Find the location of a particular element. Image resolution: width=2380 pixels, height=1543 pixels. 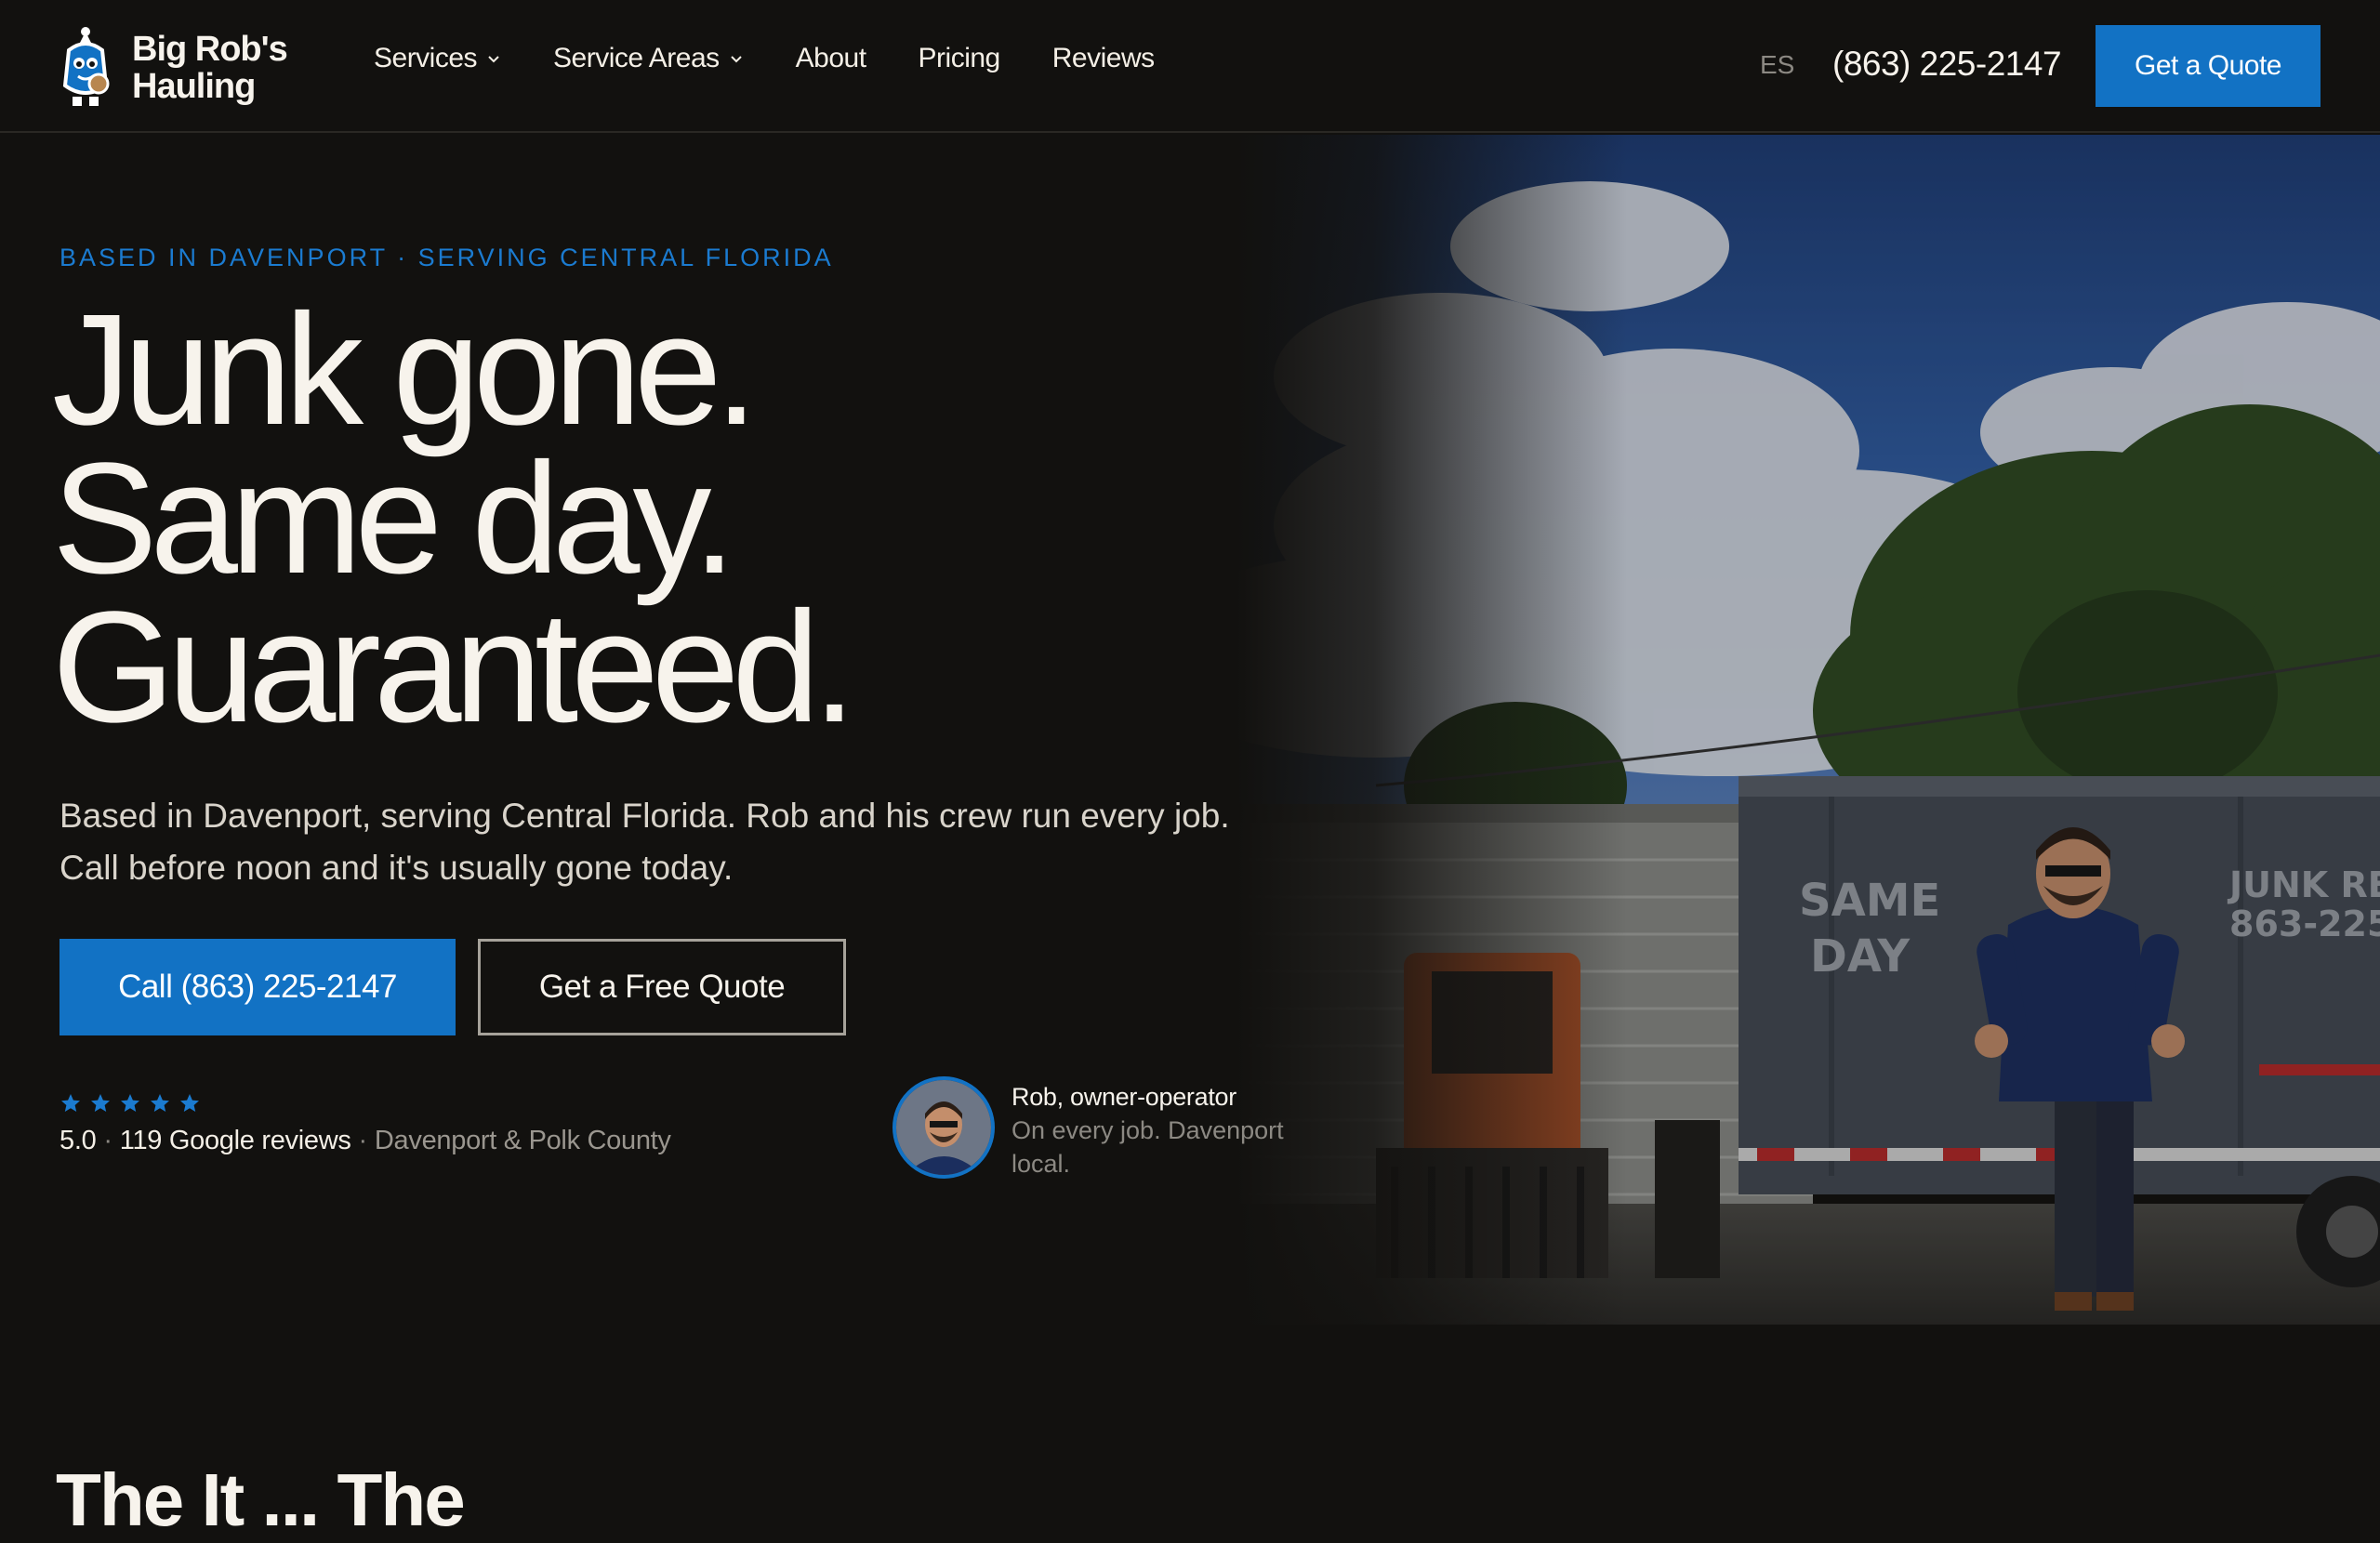

nav-item-service-areas: Service Areas is located at coordinates (648, 58).